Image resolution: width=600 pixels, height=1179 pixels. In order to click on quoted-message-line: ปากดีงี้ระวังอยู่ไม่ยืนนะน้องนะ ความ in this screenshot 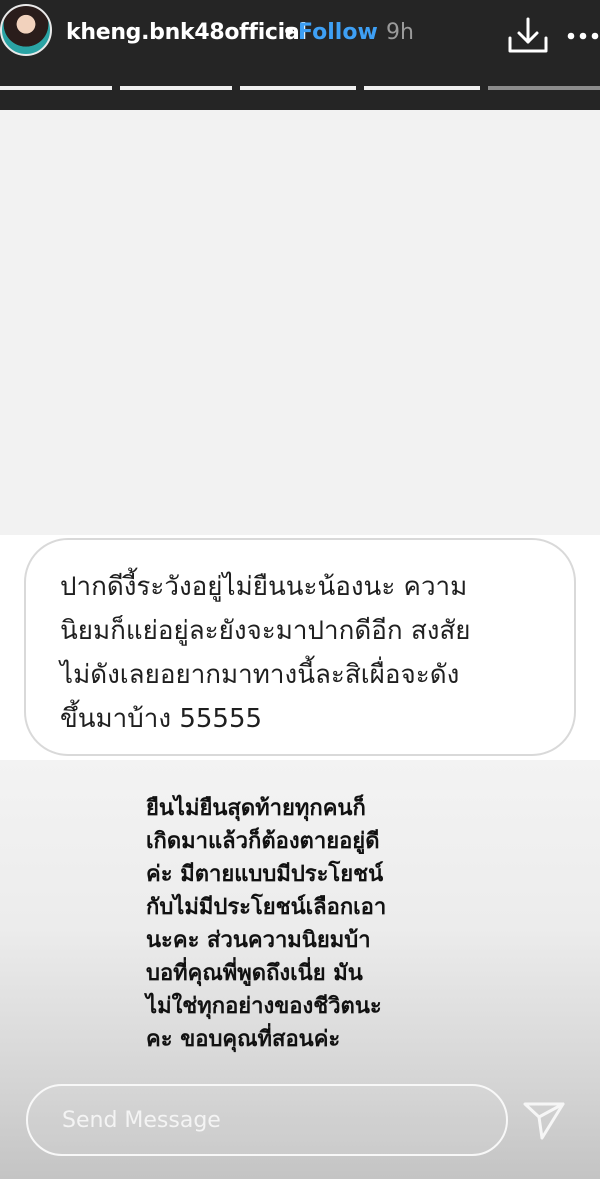, I will do `click(264, 587)`.